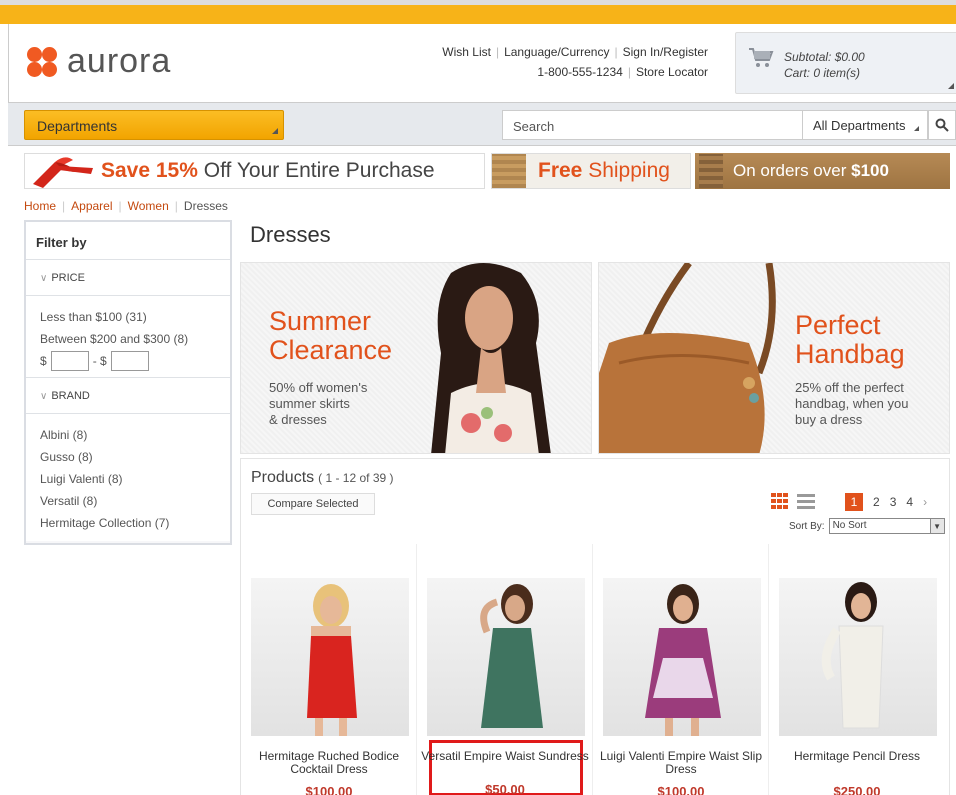 The width and height of the screenshot is (956, 795). Describe the element at coordinates (69, 361) in the screenshot. I see `price-min-input` at that location.